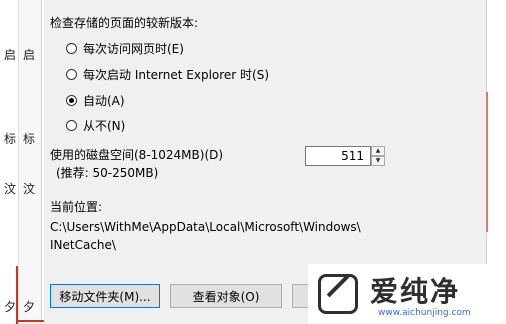 The image size is (506, 324). I want to click on radio-label: 每次启动 Internet Explorer 时(S), so click(176, 75).